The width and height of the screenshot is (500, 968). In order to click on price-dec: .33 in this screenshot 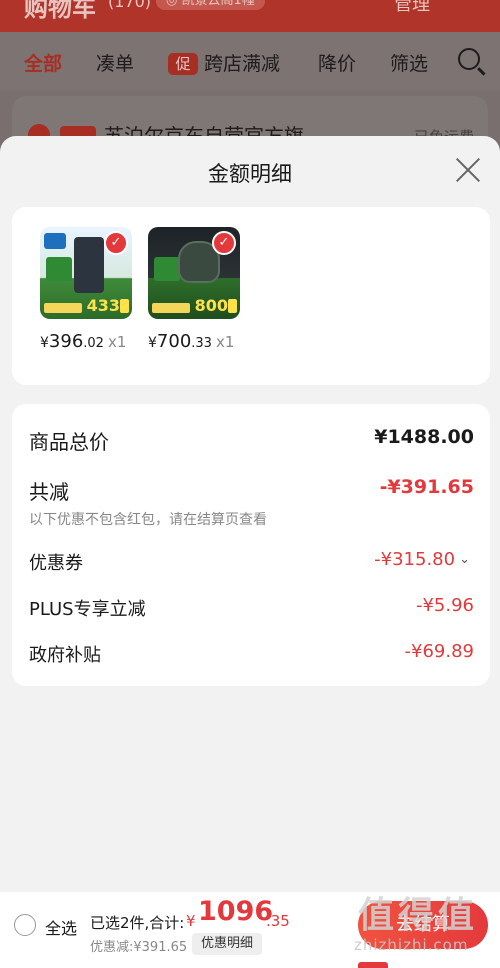, I will do `click(201, 343)`.